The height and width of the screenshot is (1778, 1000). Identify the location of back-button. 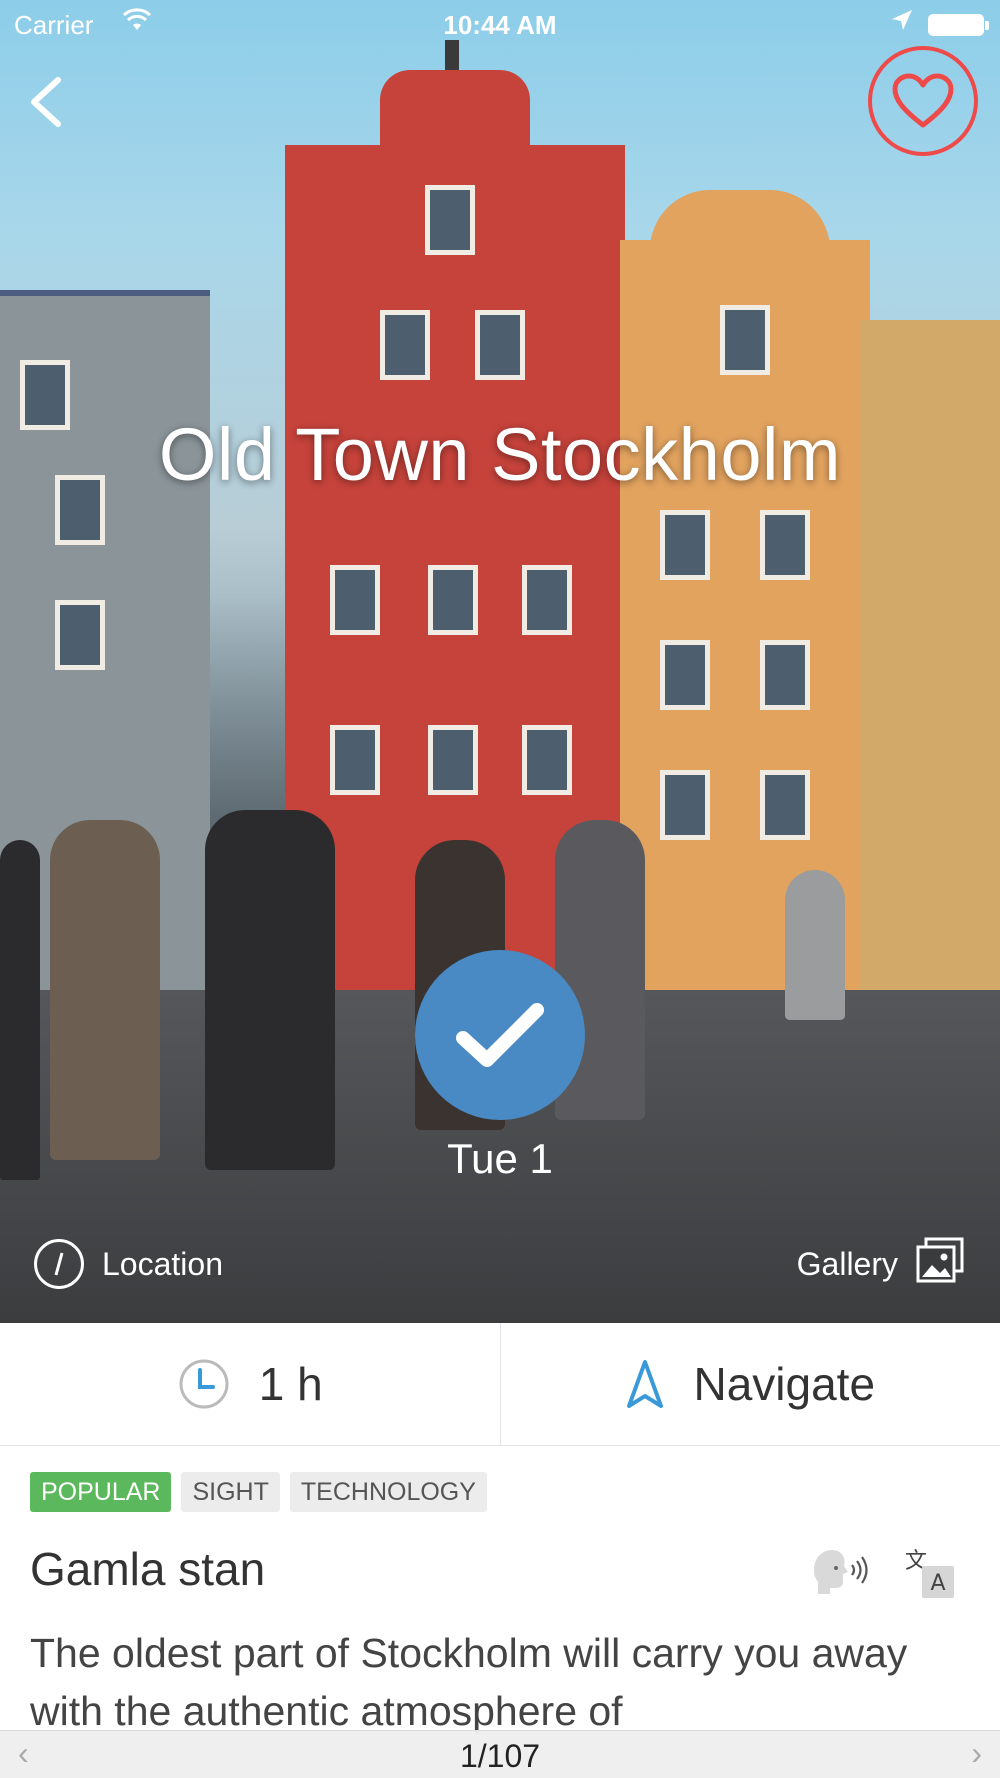
(47, 102).